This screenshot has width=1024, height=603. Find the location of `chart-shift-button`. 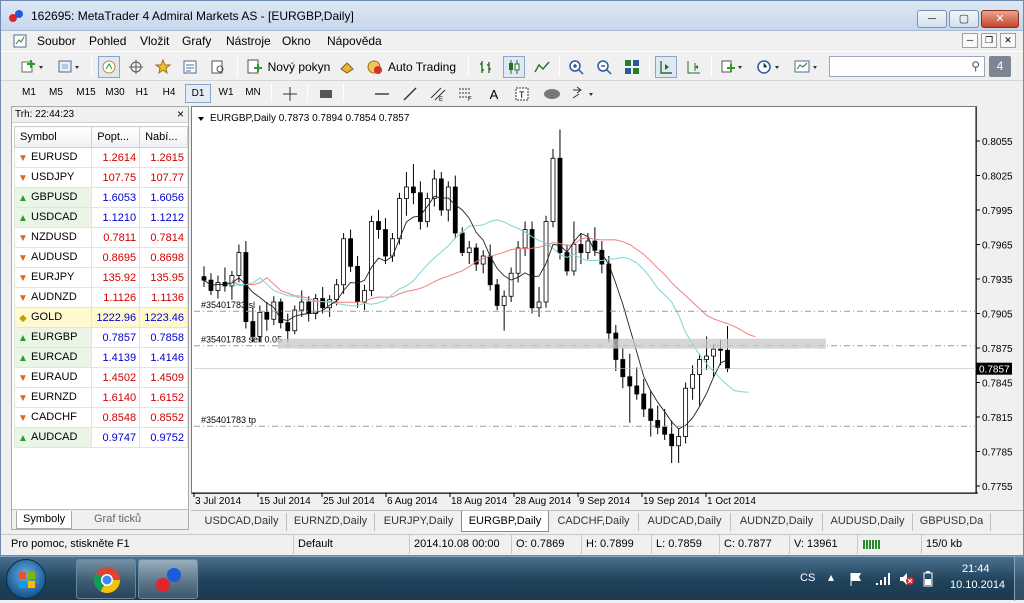

chart-shift-button is located at coordinates (694, 67).